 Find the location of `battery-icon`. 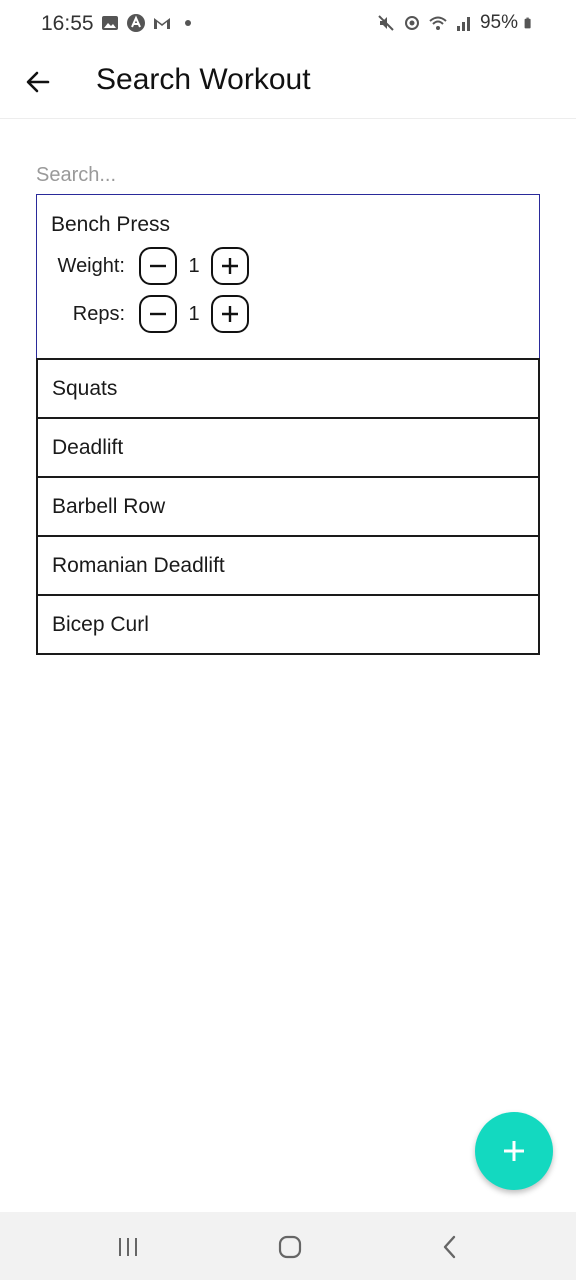

battery-icon is located at coordinates (527, 23).